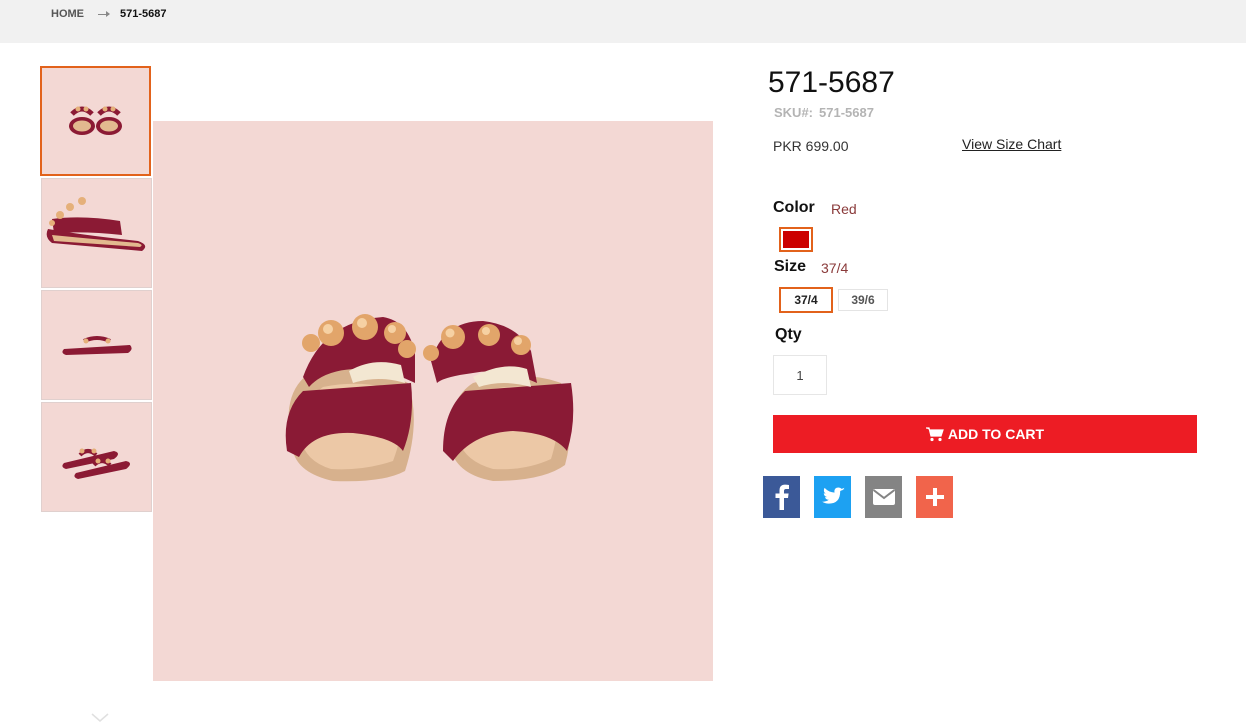  I want to click on chevron-down-icon, so click(100, 718).